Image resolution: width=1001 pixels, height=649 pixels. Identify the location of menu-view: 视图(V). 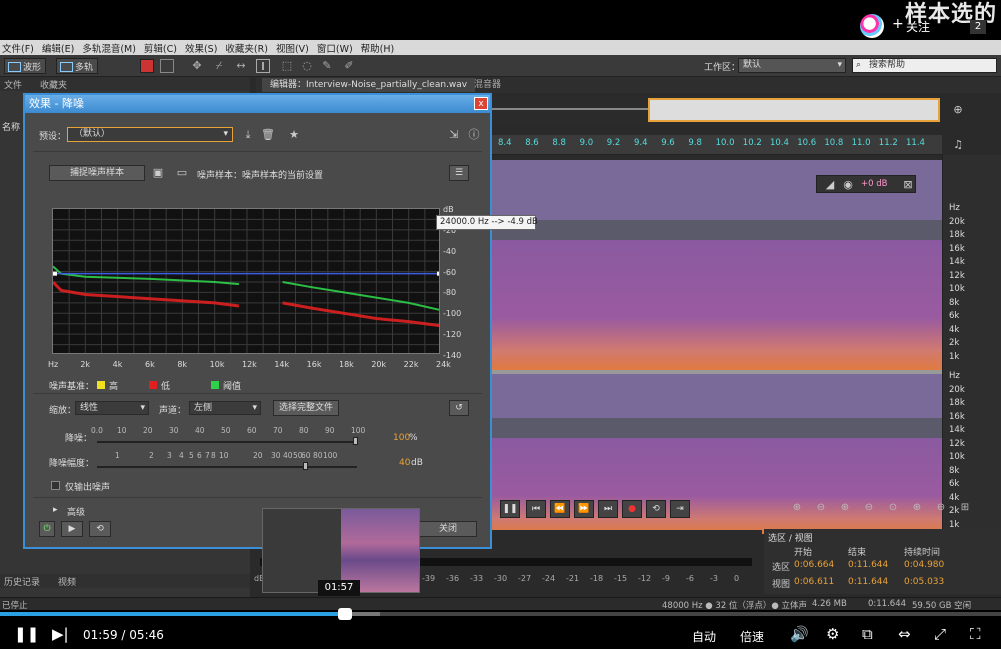
(292, 48).